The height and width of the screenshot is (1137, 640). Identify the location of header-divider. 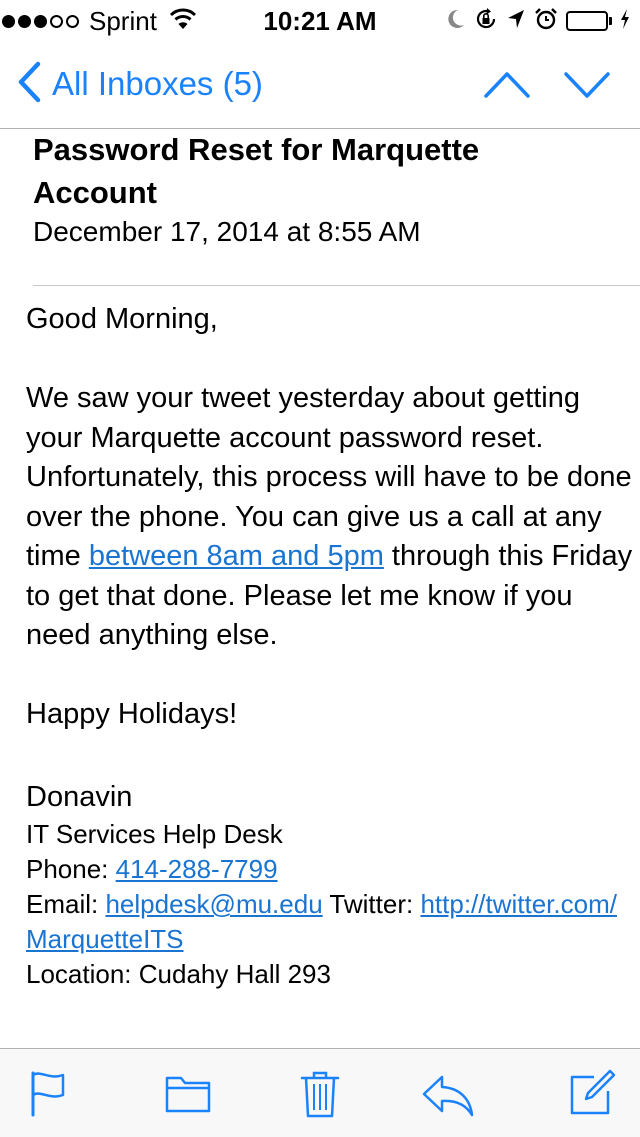
(336, 285).